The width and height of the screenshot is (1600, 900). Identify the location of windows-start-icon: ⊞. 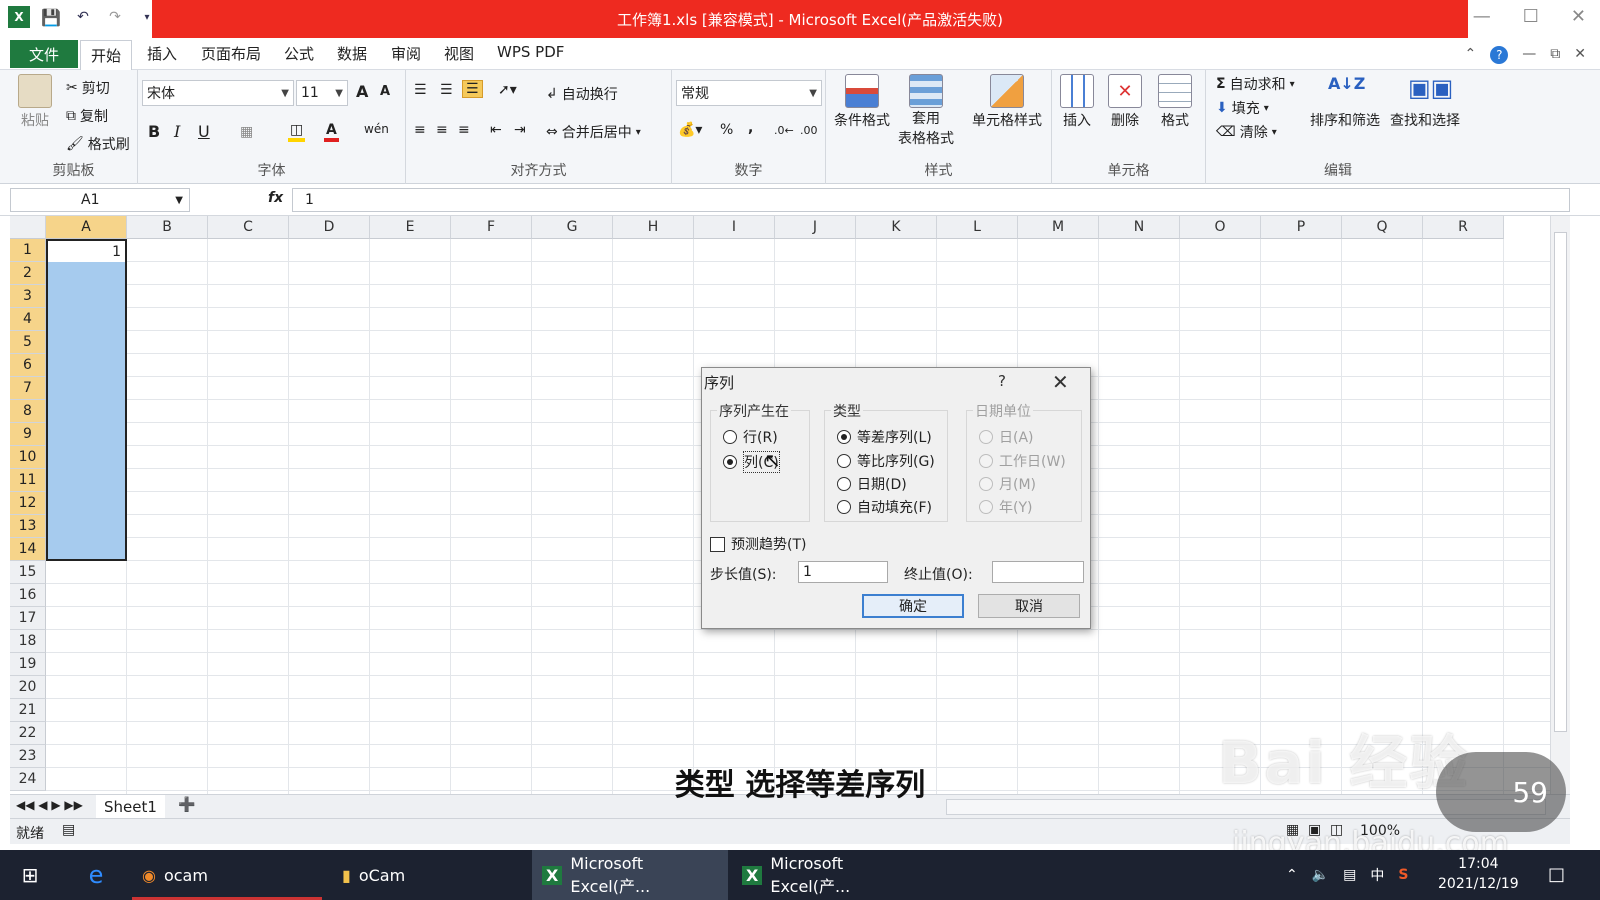
(30, 875).